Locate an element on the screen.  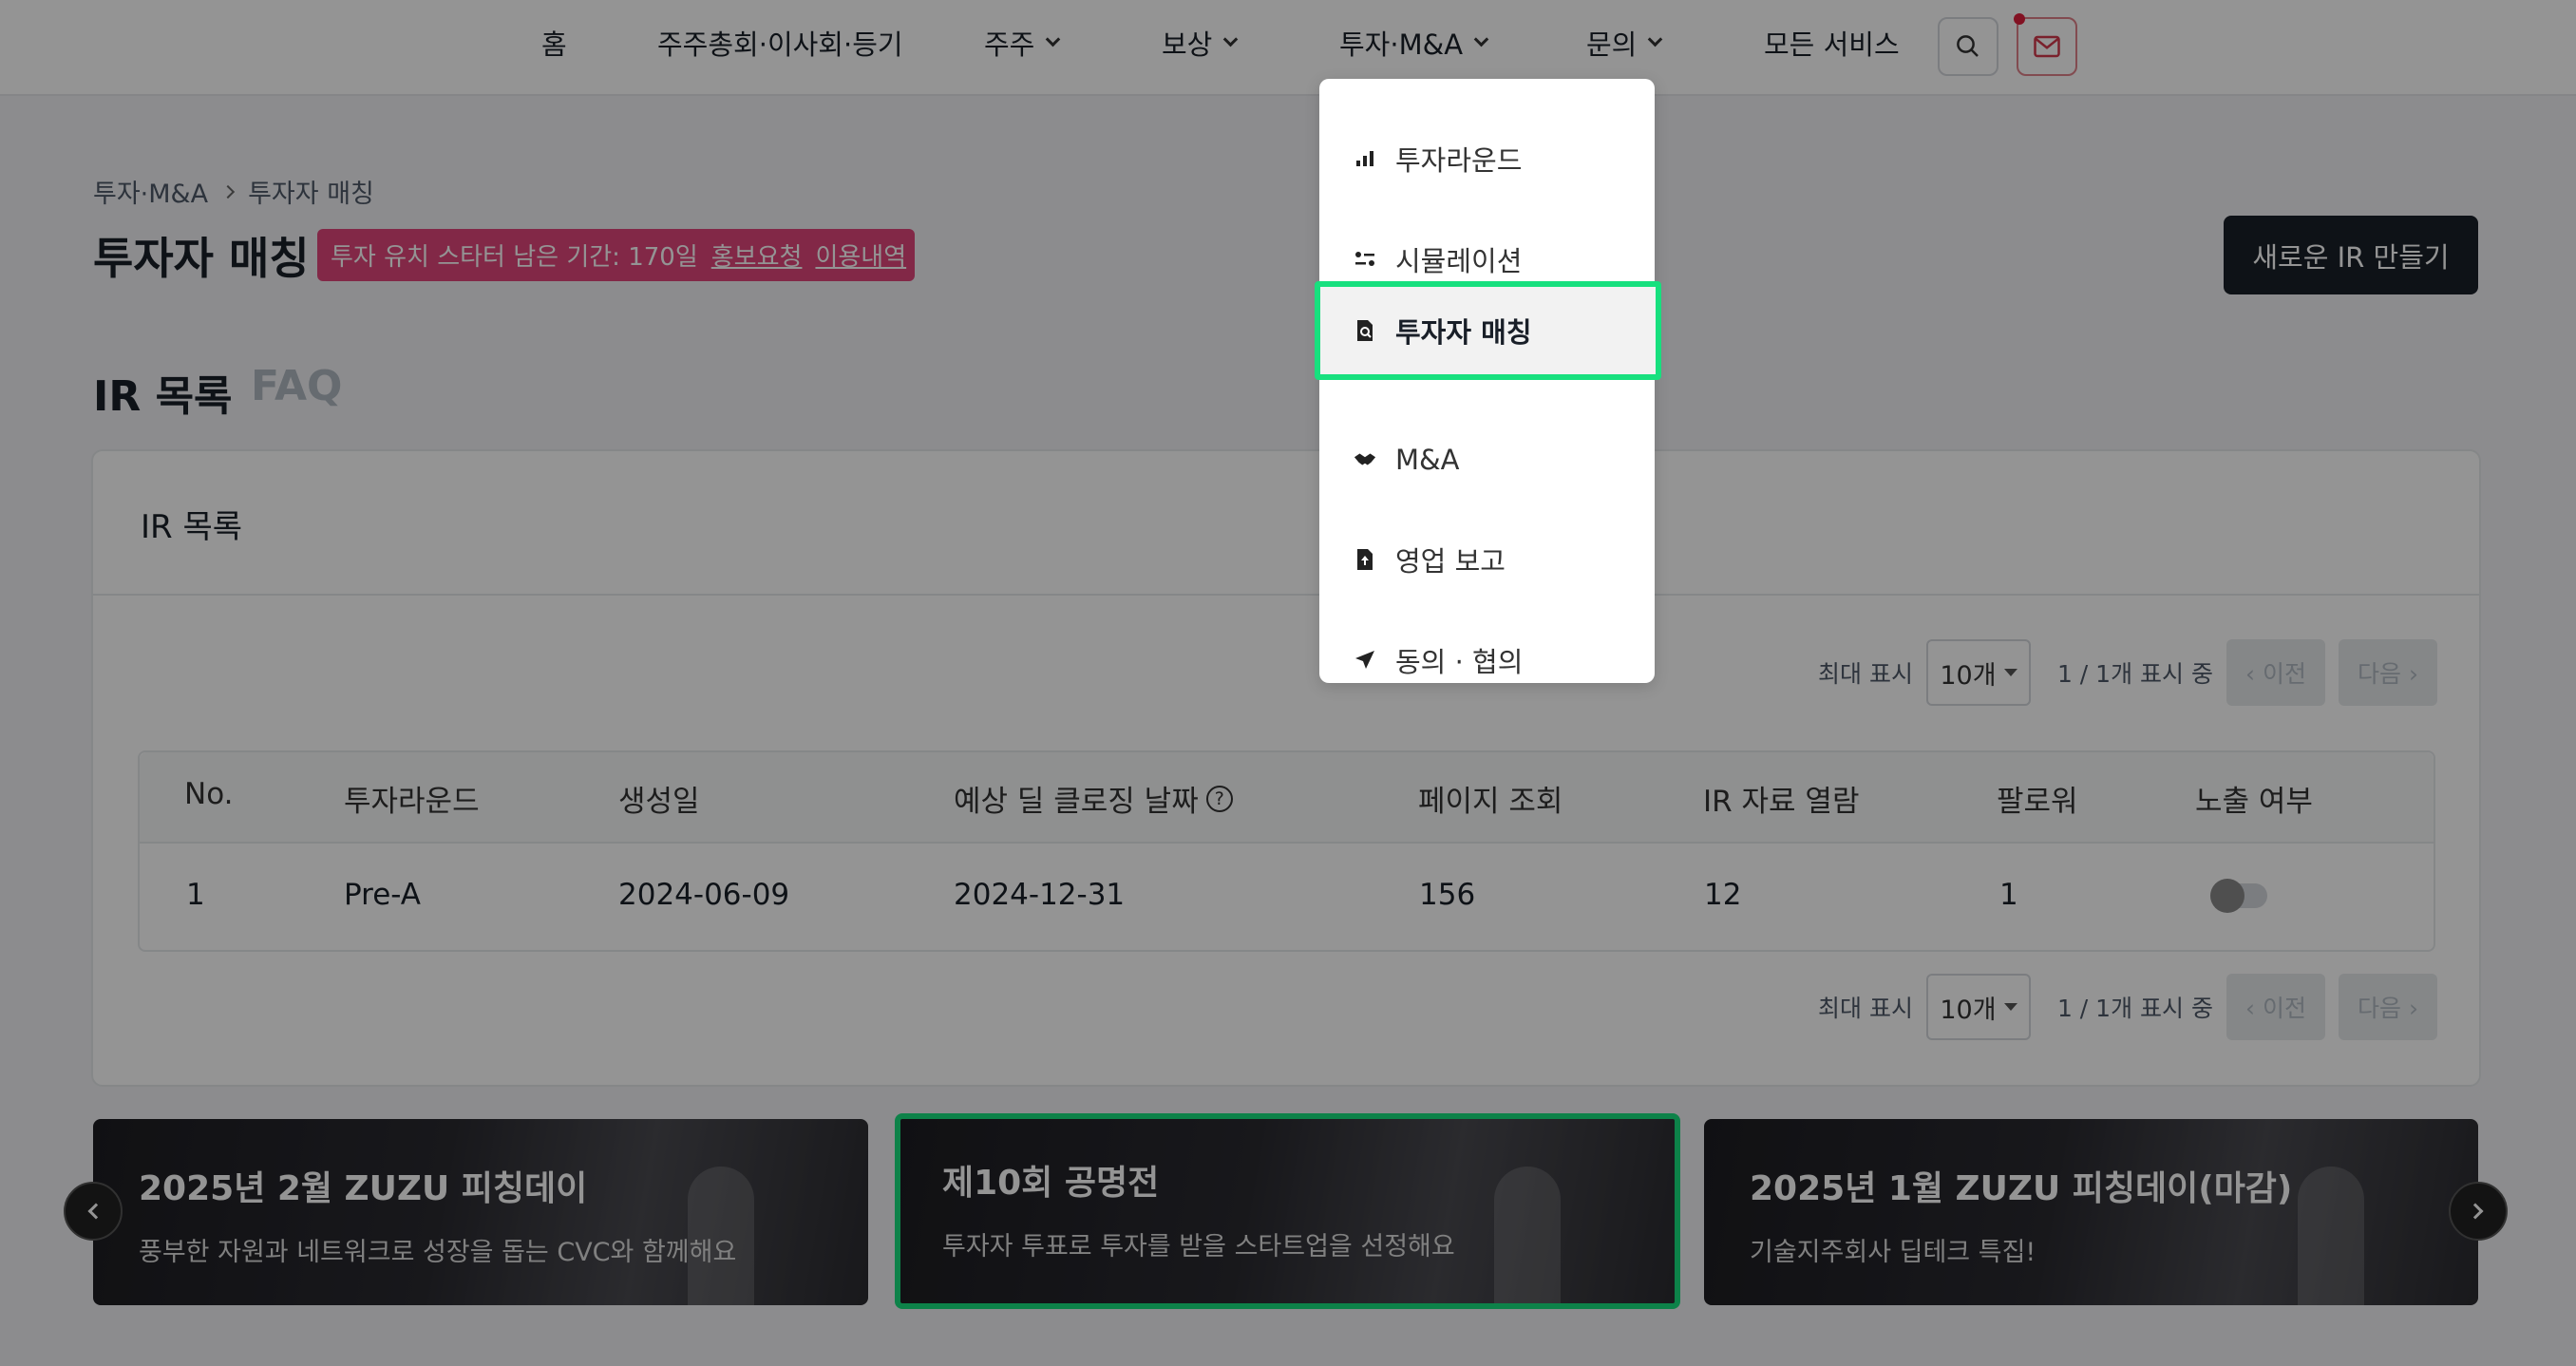
menu-item-investor-matching: 투자자 매칭 is located at coordinates (1488, 330).